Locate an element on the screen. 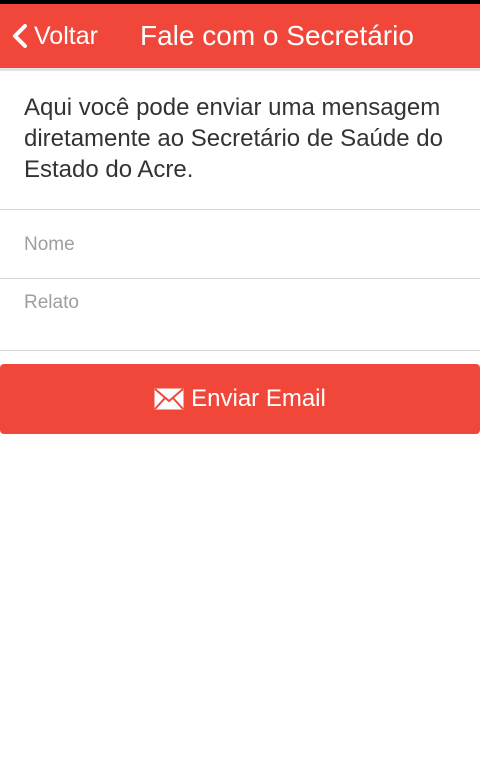  send-email-label: Enviar Email is located at coordinates (258, 398).